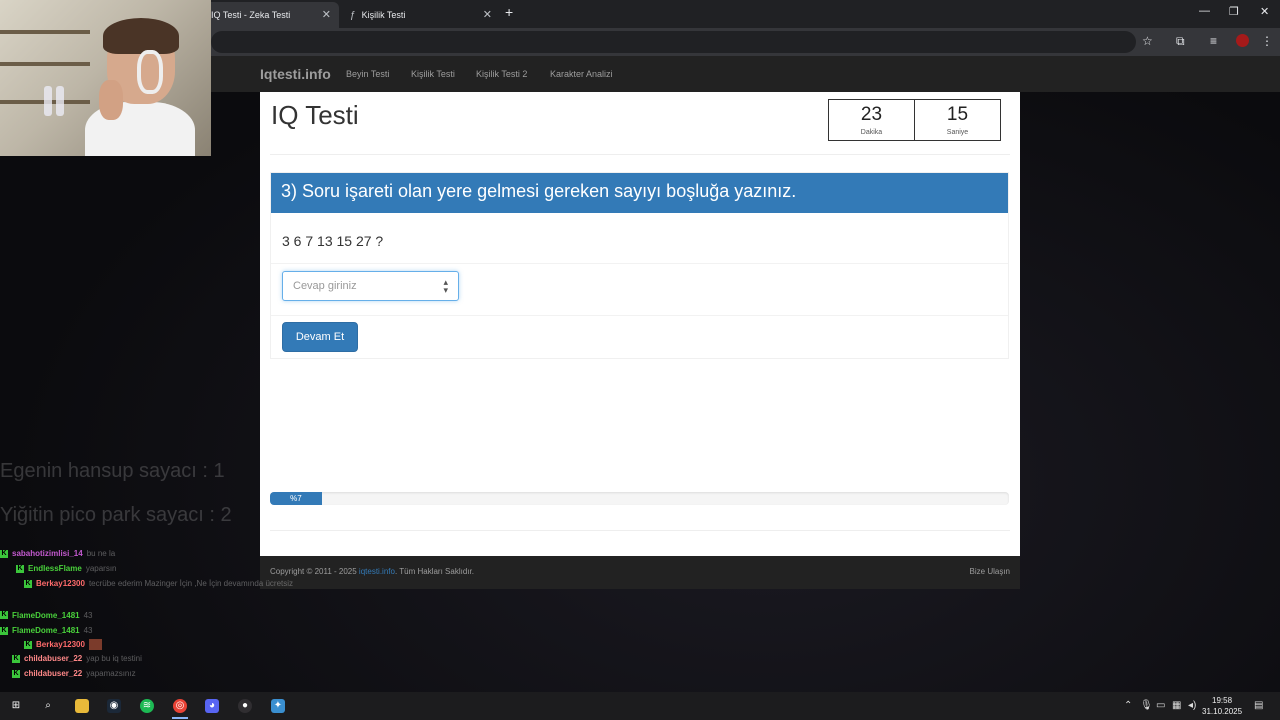 This screenshot has height=720, width=1280. Describe the element at coordinates (673, 42) in the screenshot. I see `address-bar` at that location.